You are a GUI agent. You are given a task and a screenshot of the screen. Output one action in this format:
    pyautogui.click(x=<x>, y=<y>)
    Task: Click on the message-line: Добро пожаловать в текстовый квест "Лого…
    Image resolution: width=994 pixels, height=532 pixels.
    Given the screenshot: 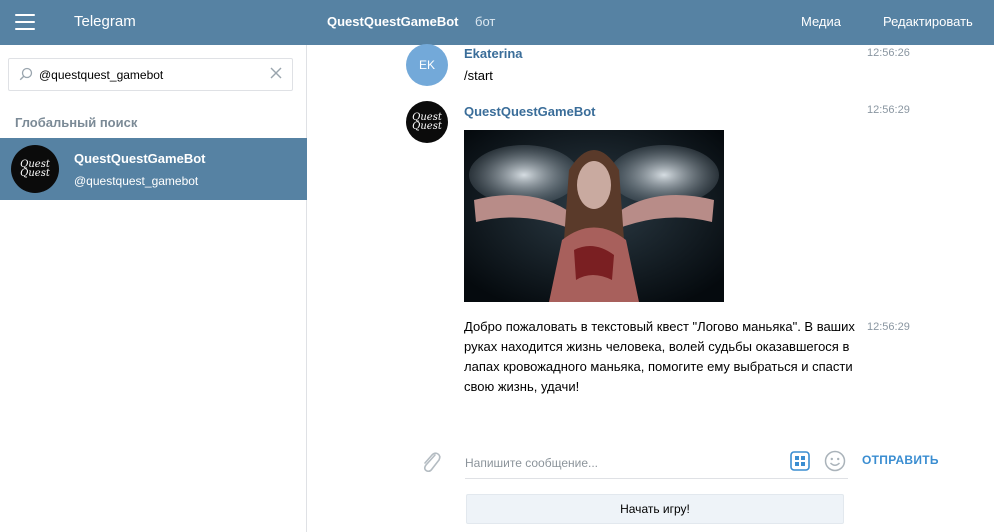 What is the action you would take?
    pyautogui.click(x=659, y=326)
    